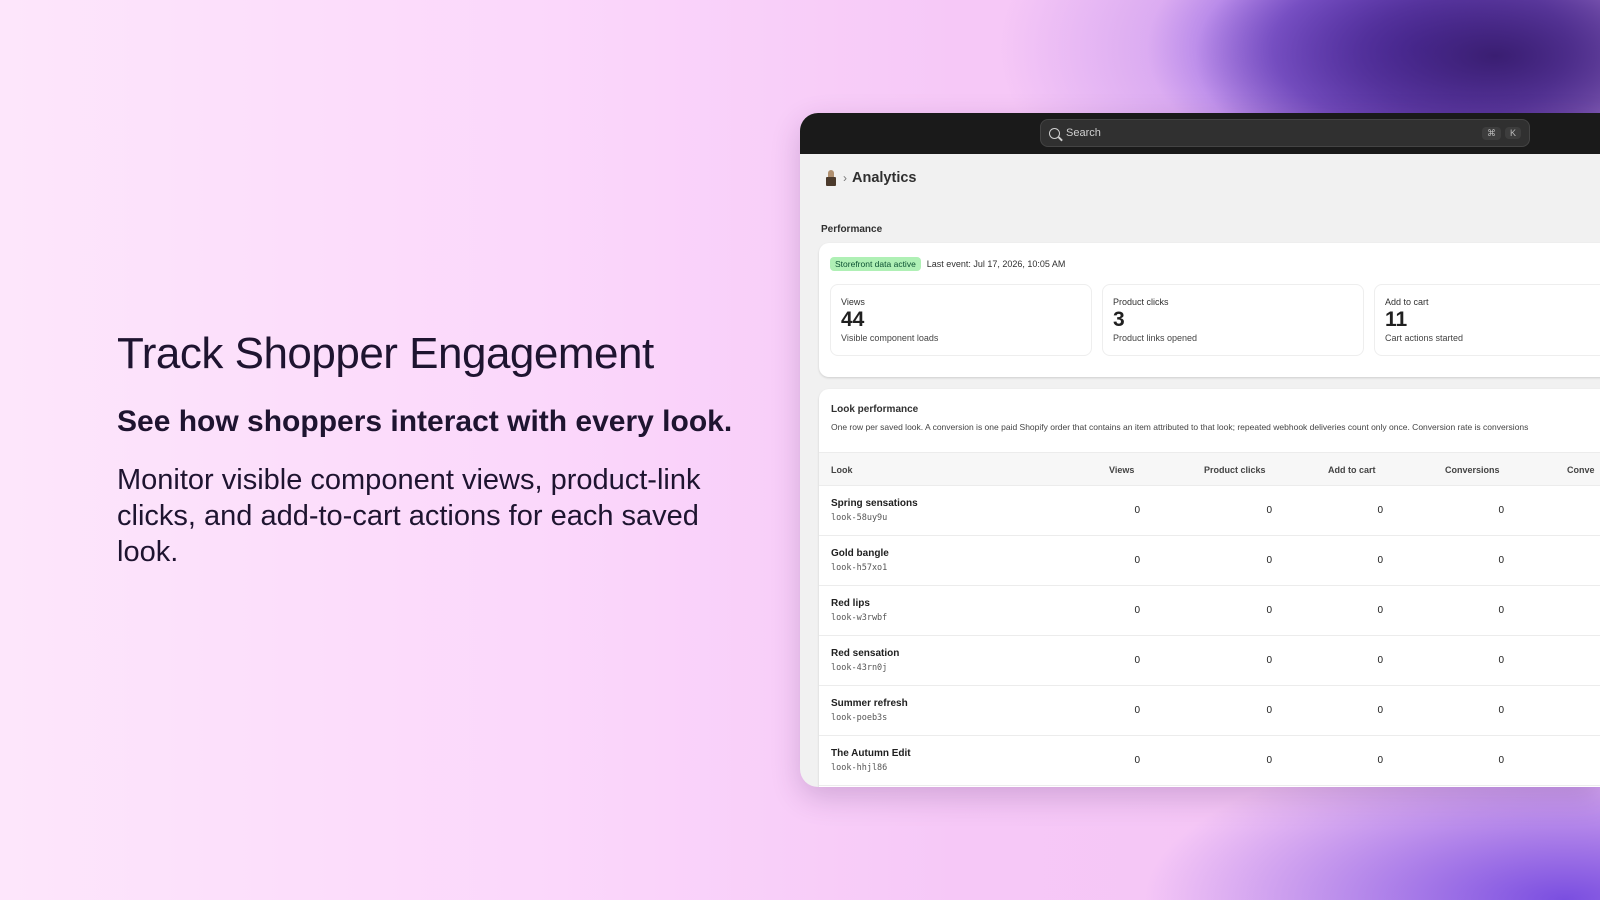  Describe the element at coordinates (1209, 561) in the screenshot. I see `table-row: Gold bangle look-h57xo1 0 0 0 0` at that location.